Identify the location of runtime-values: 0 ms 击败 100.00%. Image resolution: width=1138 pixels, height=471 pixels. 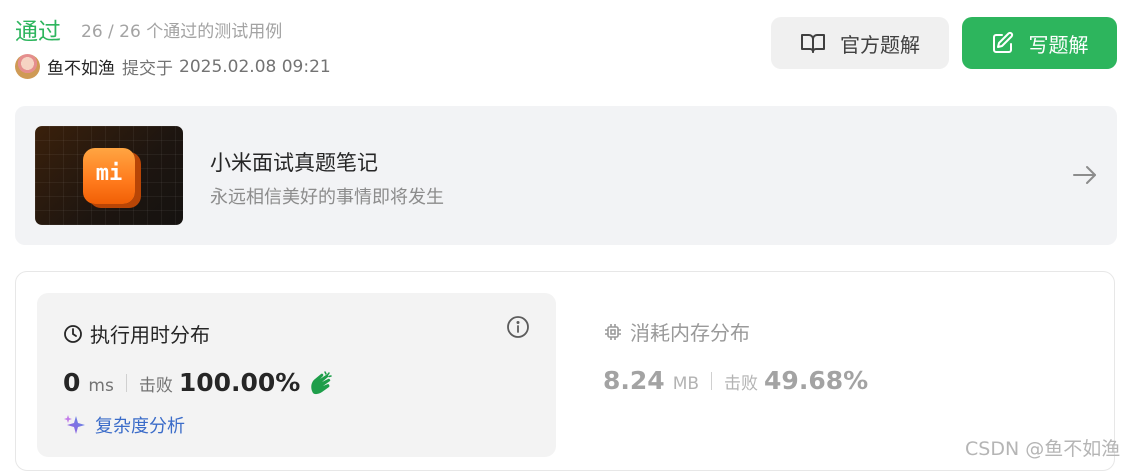
(198, 382).